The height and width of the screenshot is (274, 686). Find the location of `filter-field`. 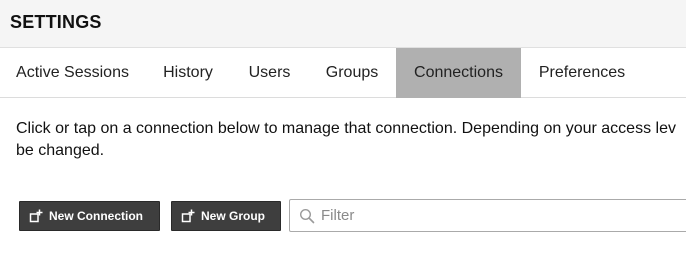

filter-field is located at coordinates (487, 215).